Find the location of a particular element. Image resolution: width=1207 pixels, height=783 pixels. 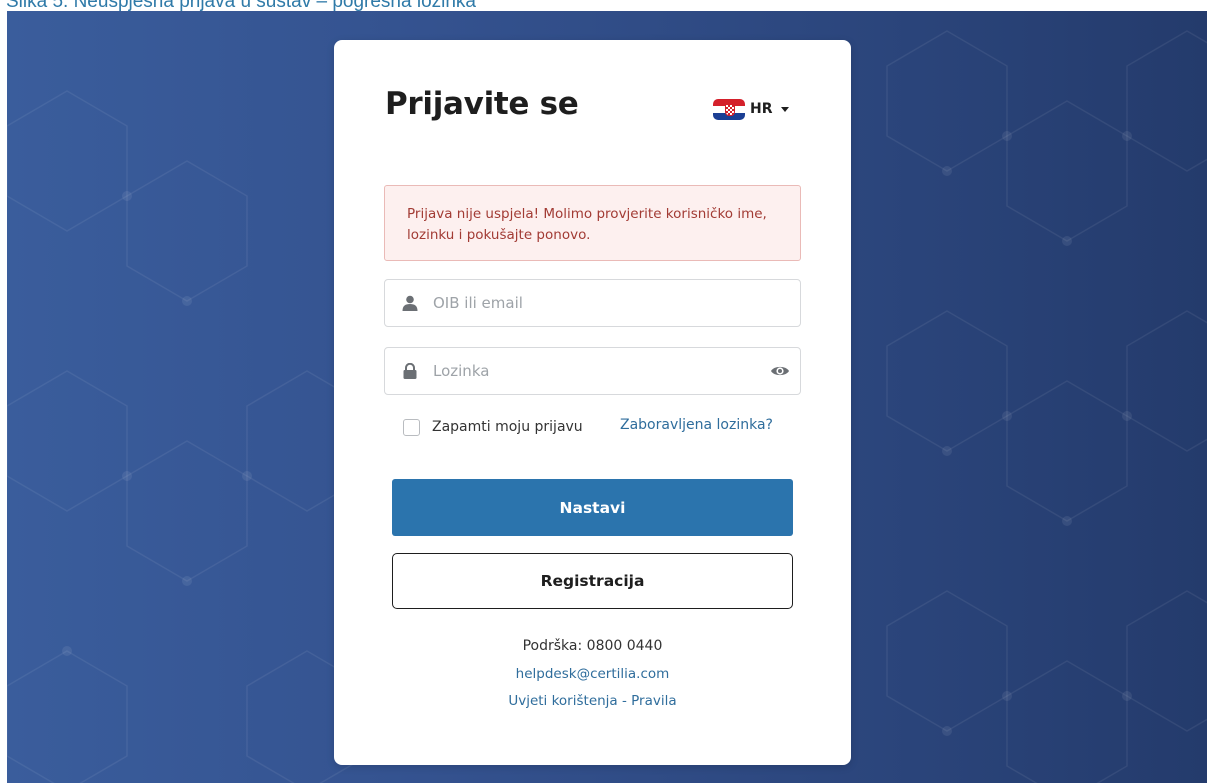

eye-icon is located at coordinates (780, 371).